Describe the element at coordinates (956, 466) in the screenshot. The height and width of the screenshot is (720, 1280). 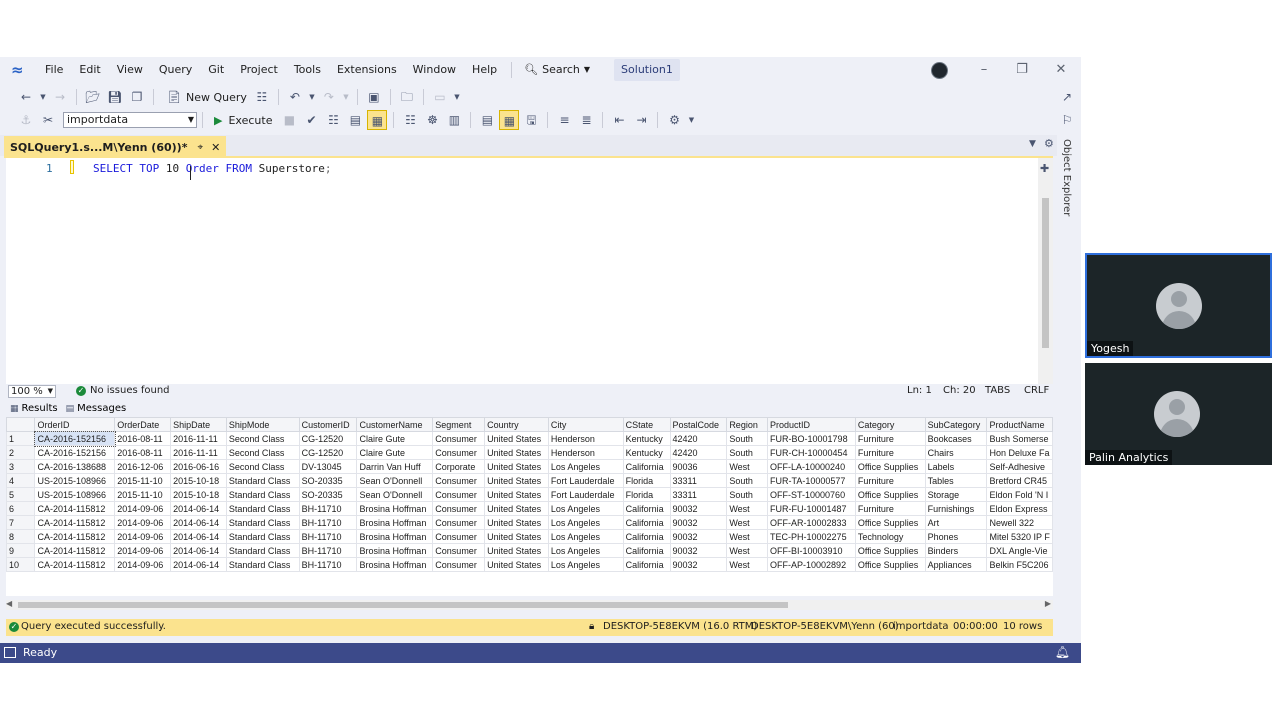
I see `grid-cell: Labels` at that location.